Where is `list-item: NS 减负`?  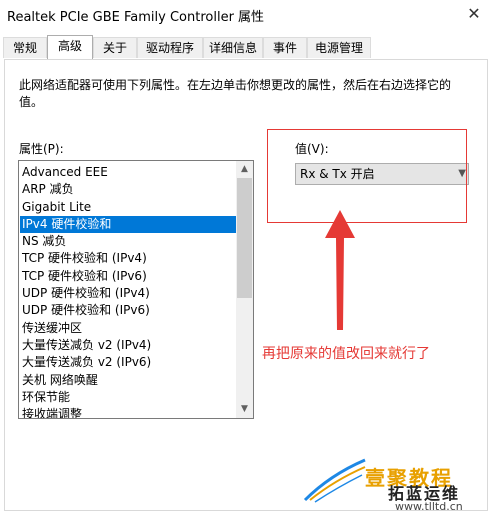
list-item: NS 减负 is located at coordinates (128, 241).